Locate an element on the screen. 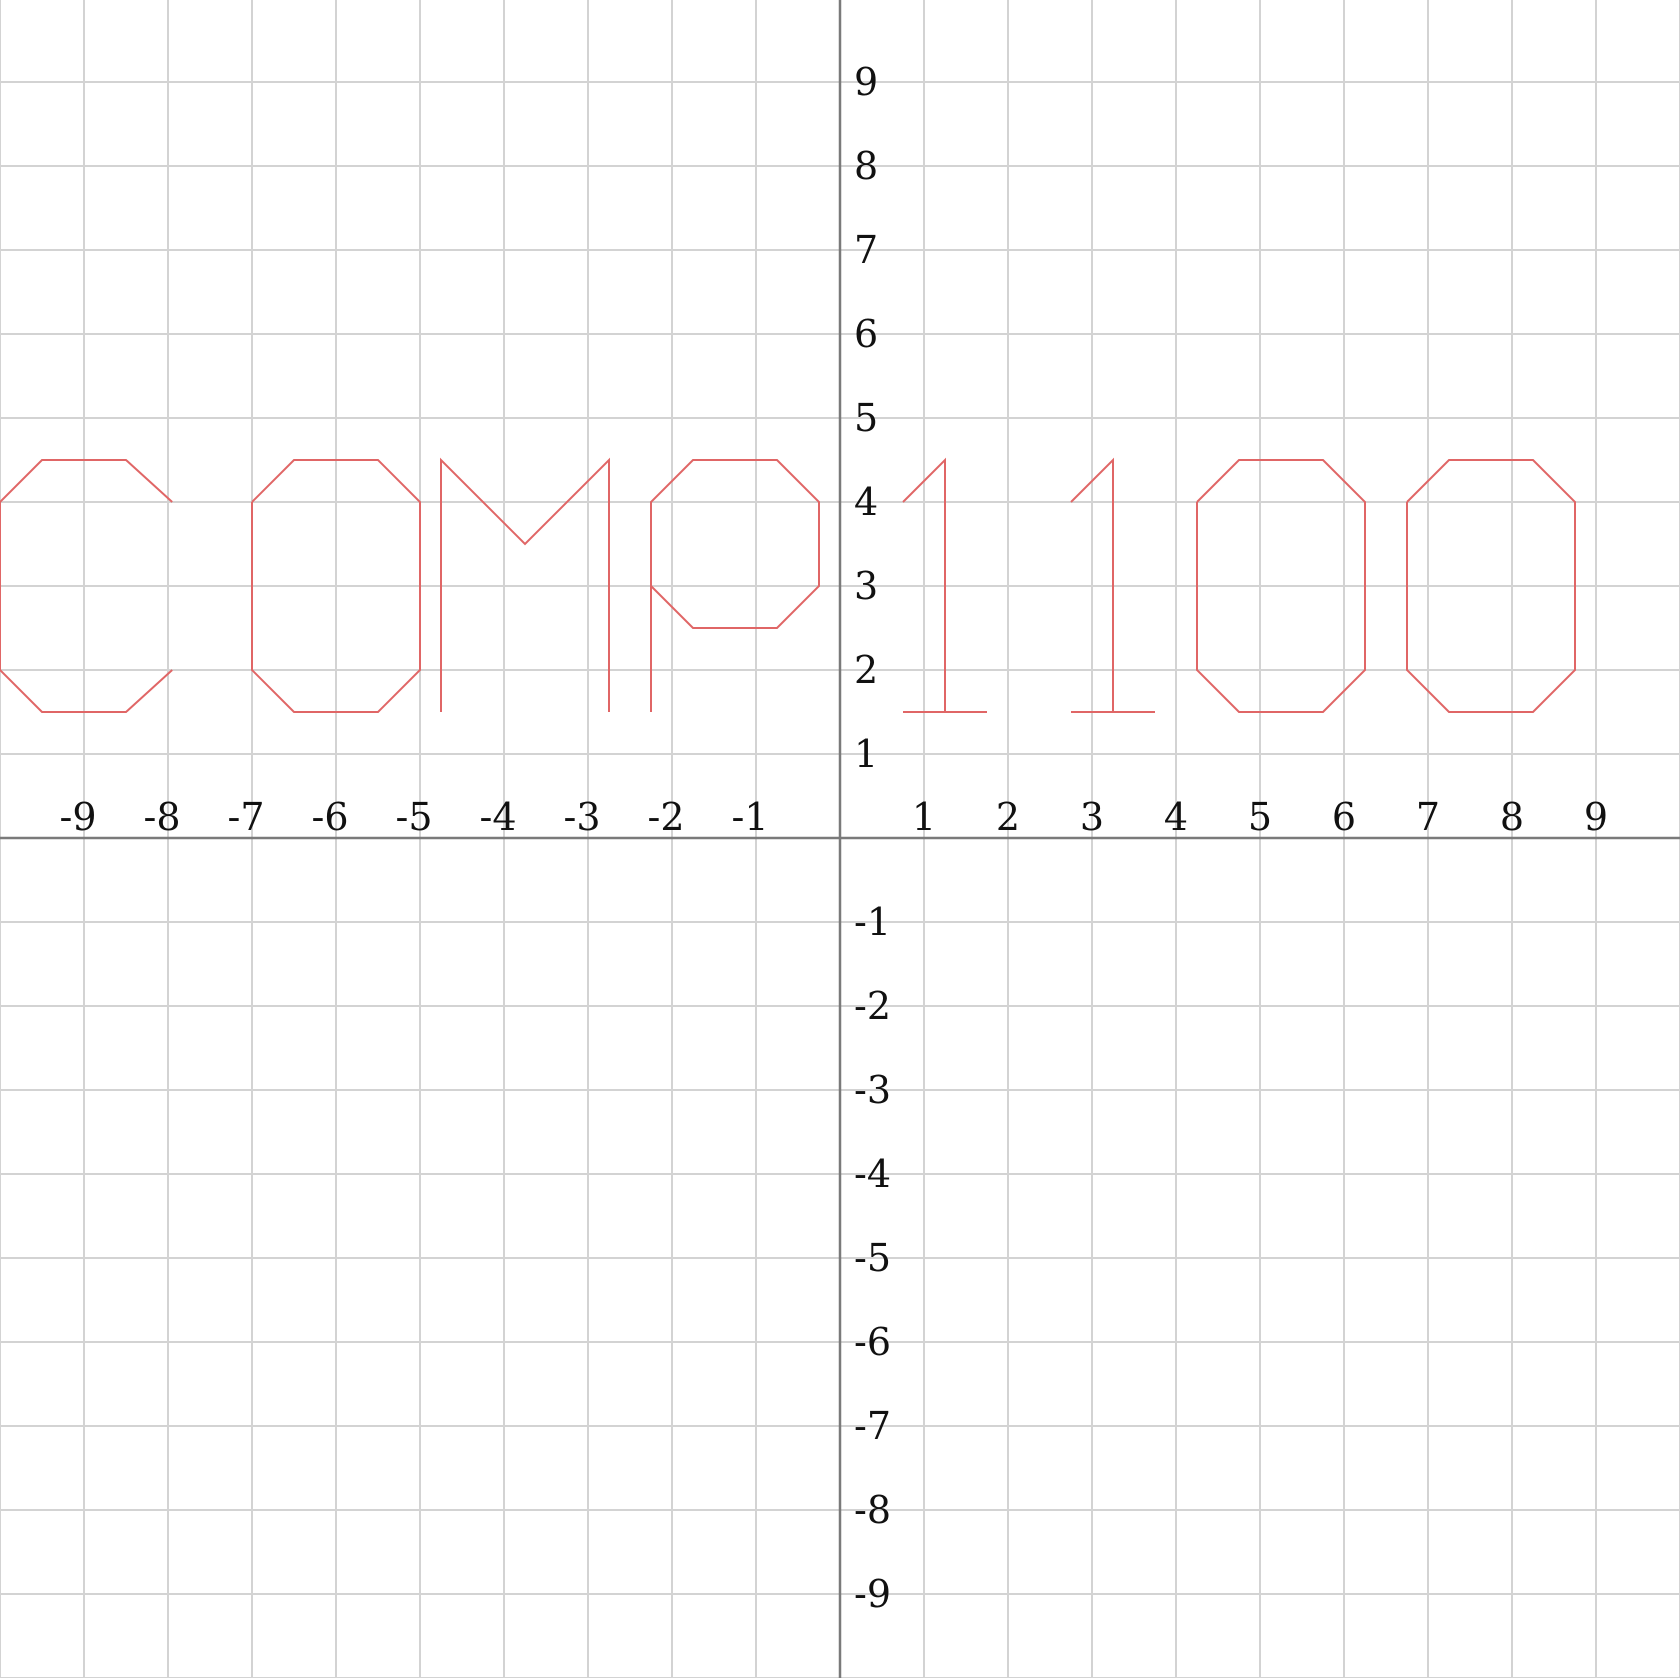  y-tick-label: 9 is located at coordinates (866, 82).